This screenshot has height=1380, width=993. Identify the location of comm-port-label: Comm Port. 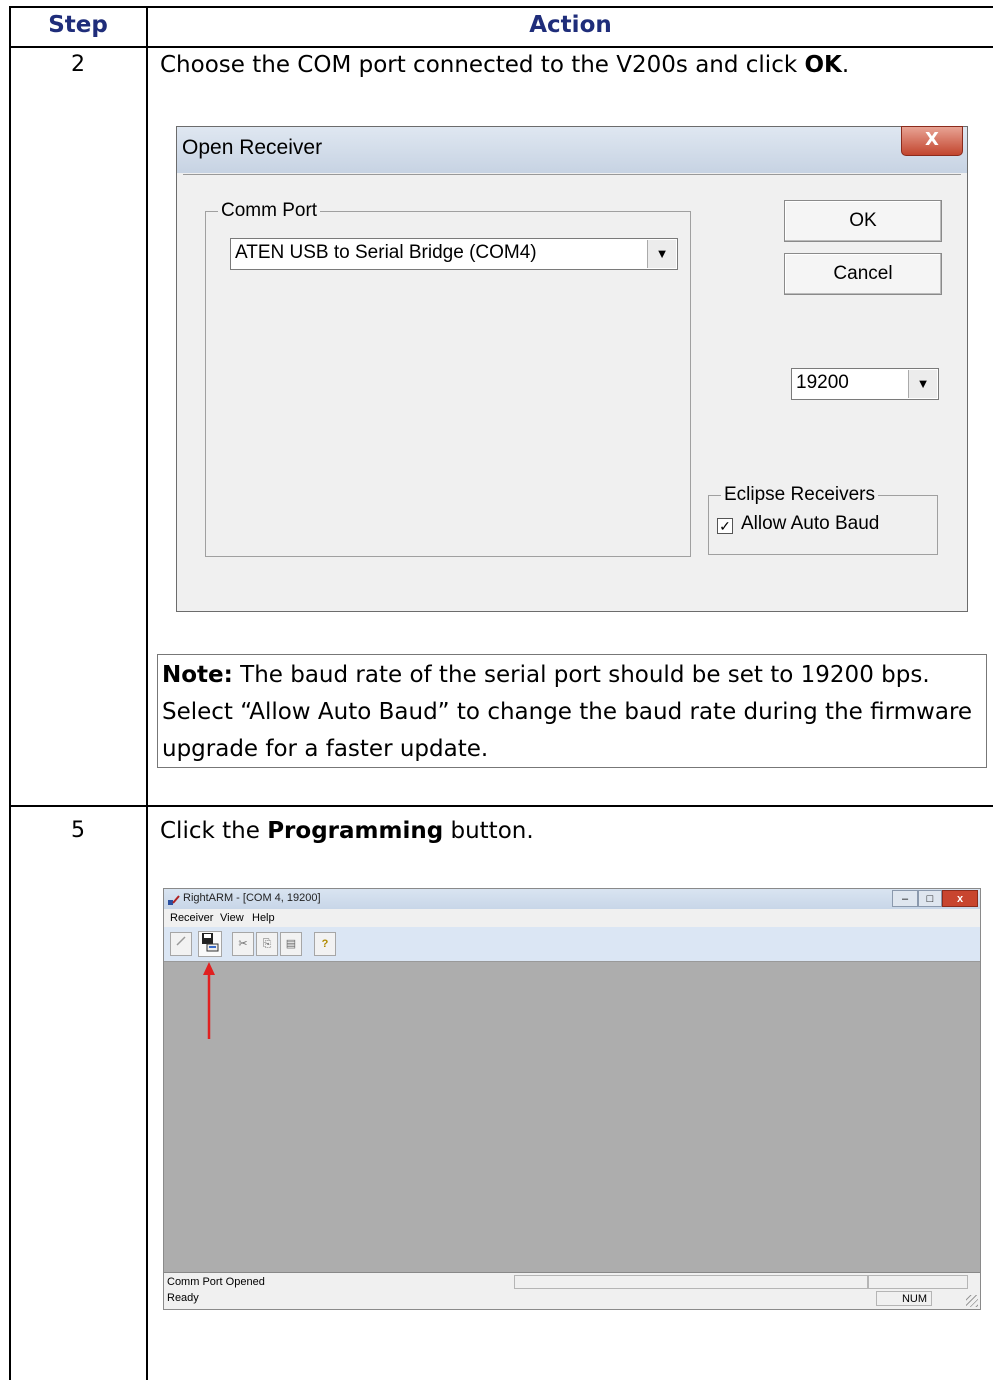
(269, 211).